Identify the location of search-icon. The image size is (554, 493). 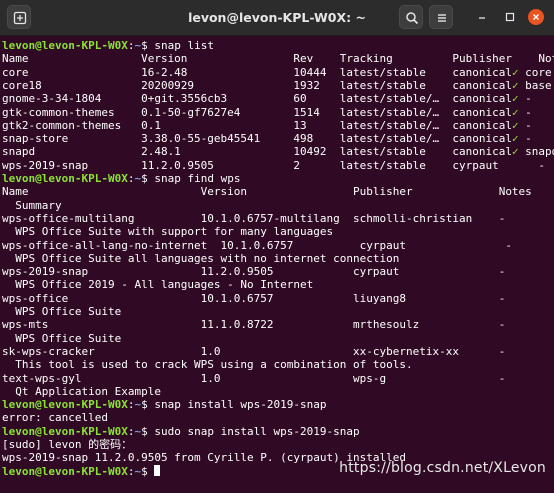
(412, 18).